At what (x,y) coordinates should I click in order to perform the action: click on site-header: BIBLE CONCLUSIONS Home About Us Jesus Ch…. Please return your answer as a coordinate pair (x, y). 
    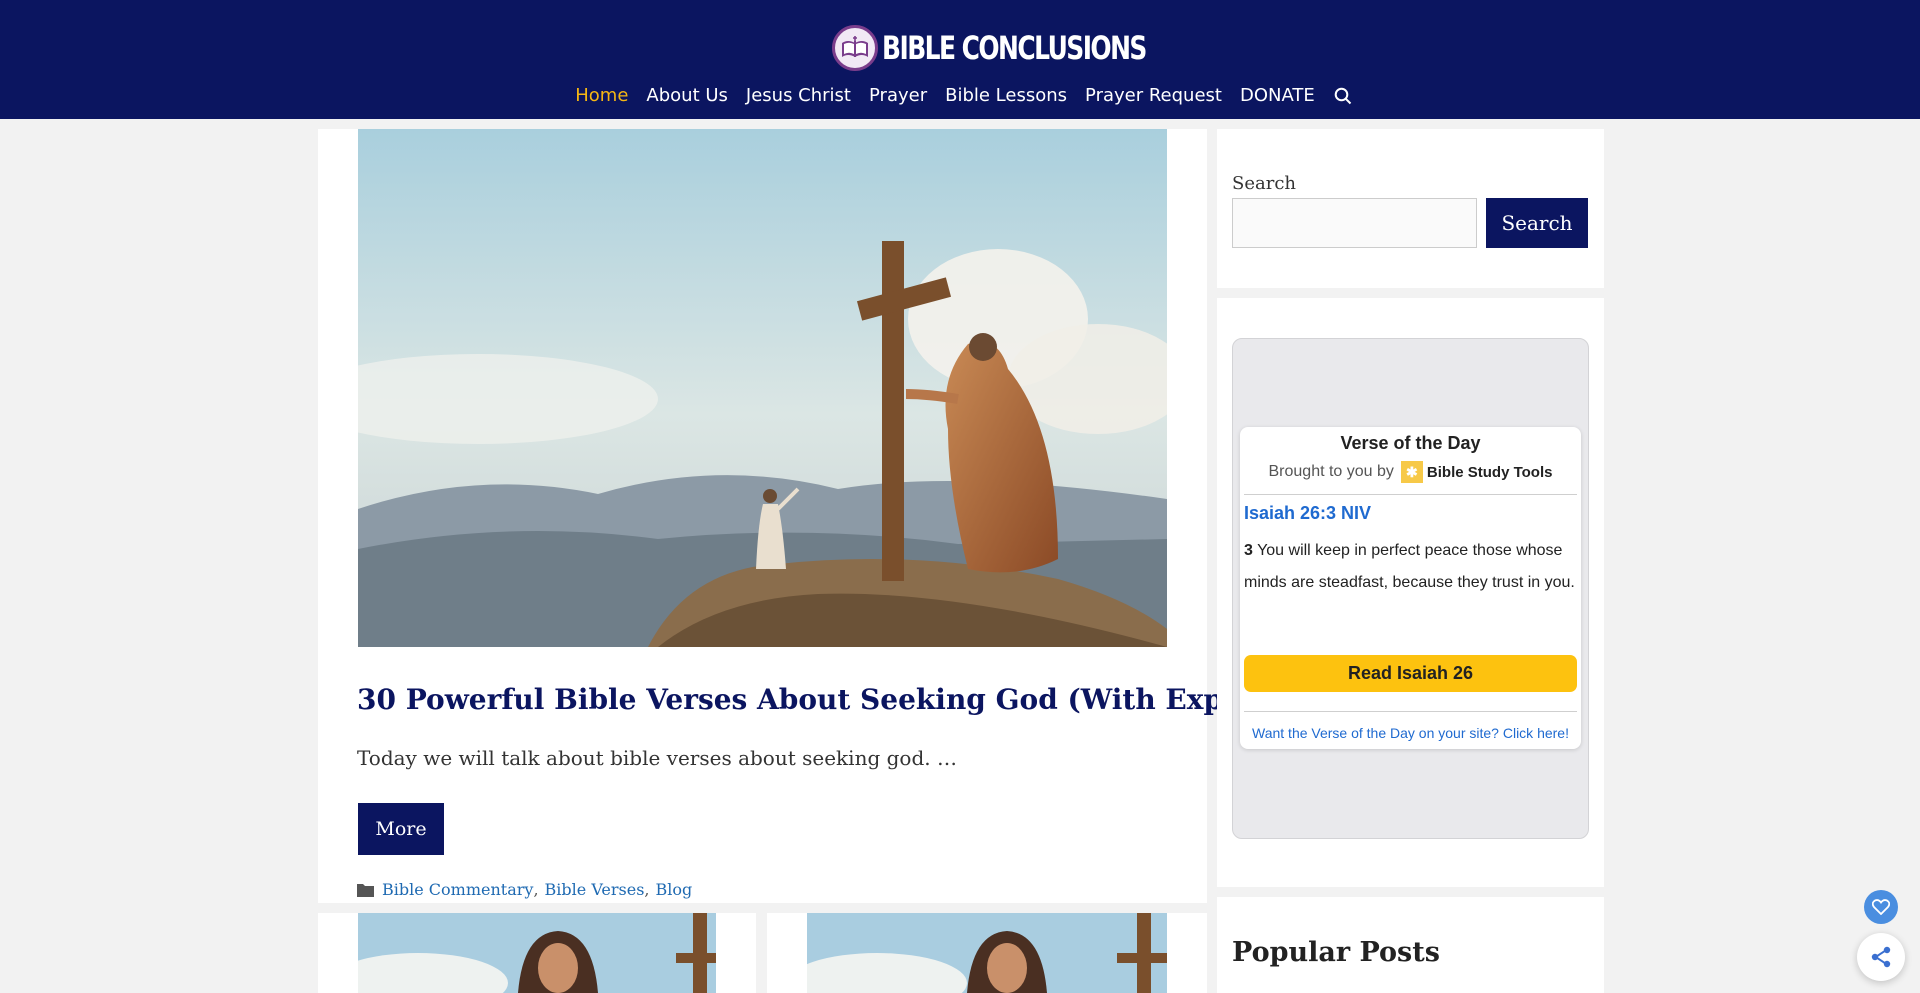
    Looking at the image, I should click on (960, 59).